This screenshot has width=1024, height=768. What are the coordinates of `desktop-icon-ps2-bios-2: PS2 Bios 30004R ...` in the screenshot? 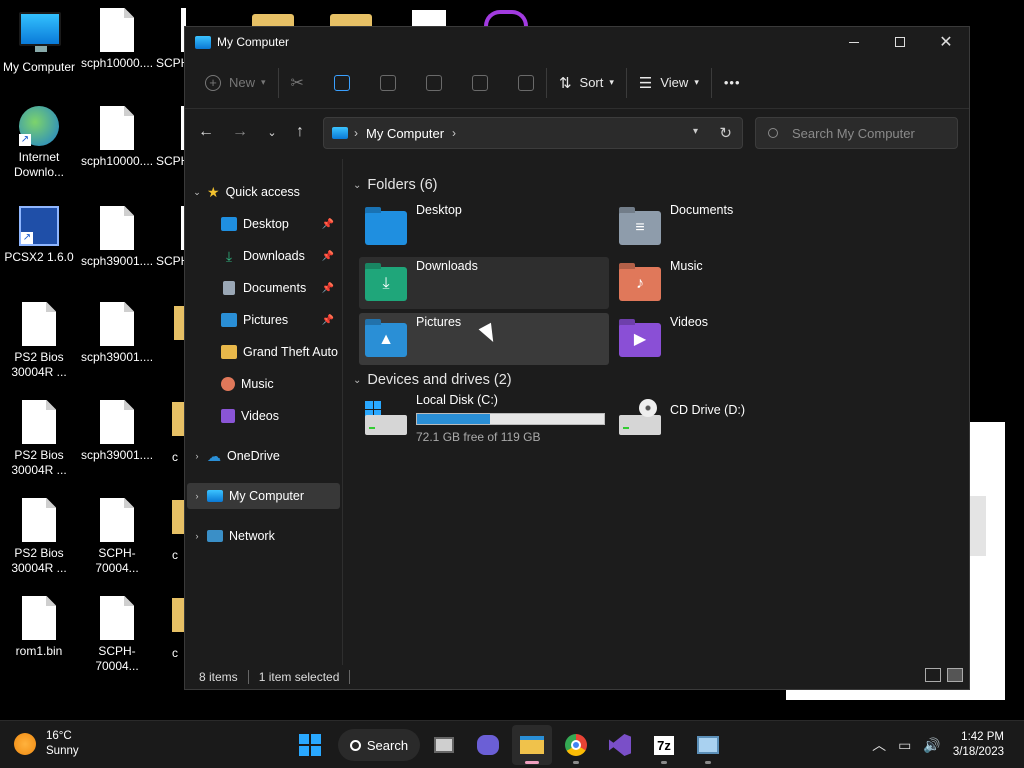 It's located at (39, 439).